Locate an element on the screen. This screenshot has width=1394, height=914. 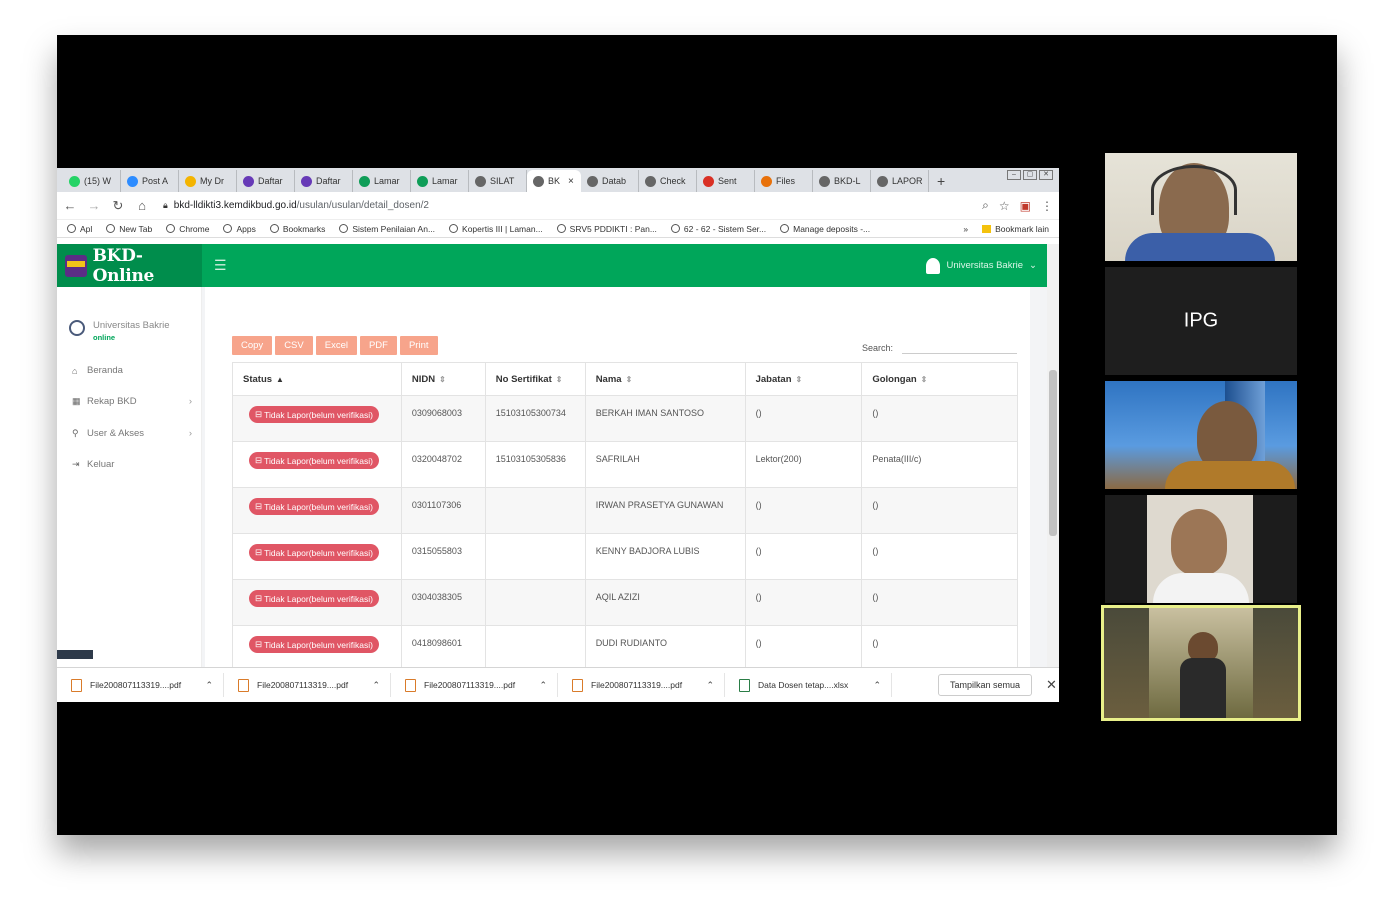
bookmark-item: Apl is located at coordinates (79, 229).